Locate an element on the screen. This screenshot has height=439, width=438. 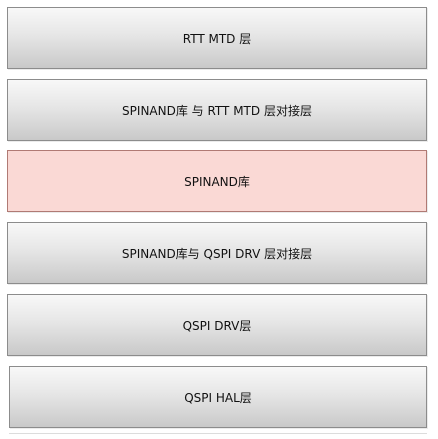
layer-qspi-drv: QSPI DRV层 is located at coordinates (217, 325).